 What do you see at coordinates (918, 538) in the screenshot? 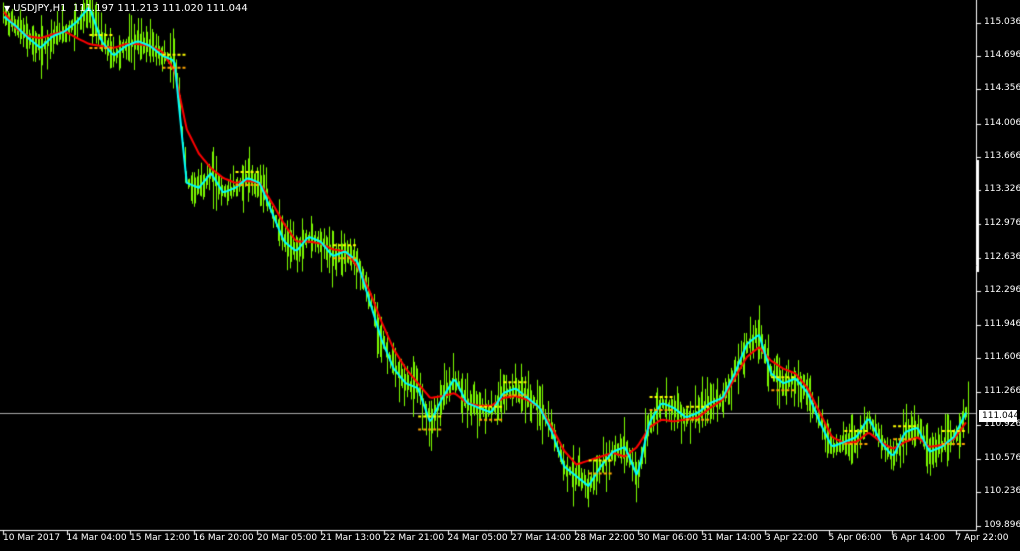
I see `time-tick-label: 6 Apr 14:00` at bounding box center [918, 538].